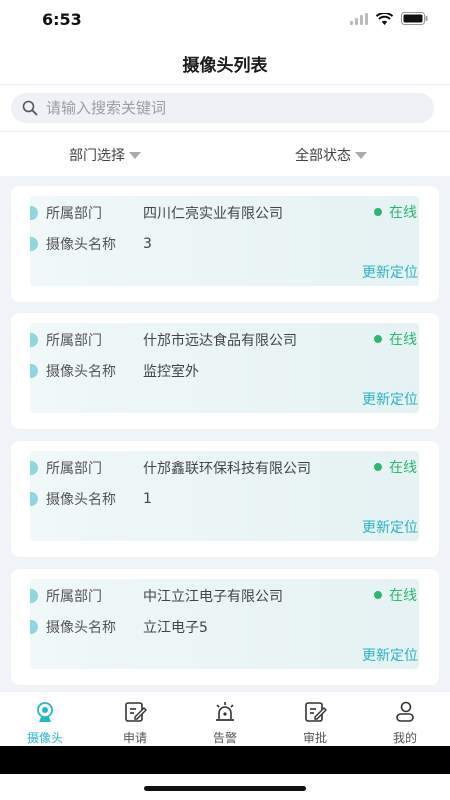  Describe the element at coordinates (147, 244) in the screenshot. I see `camera-name-value: 3` at that location.